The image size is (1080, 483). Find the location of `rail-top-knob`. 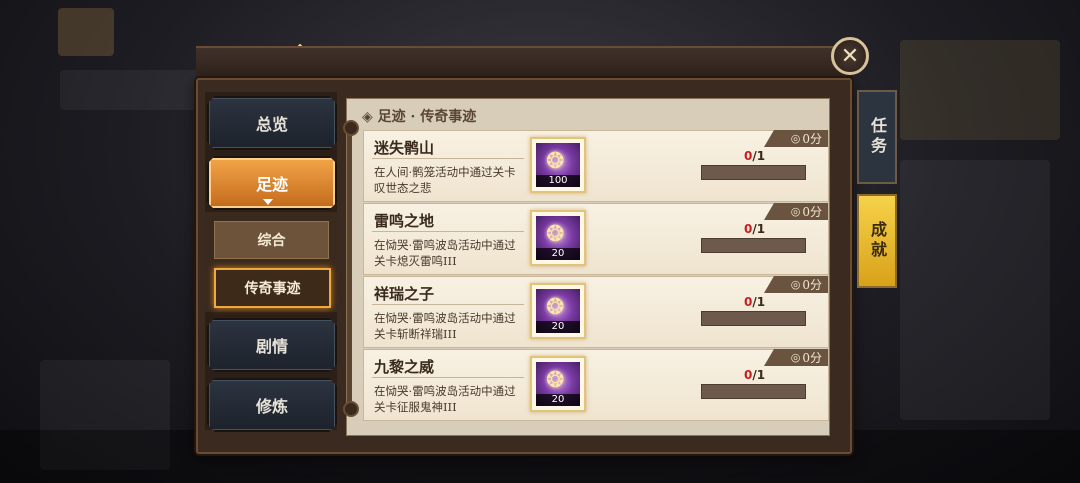

rail-top-knob is located at coordinates (351, 128).